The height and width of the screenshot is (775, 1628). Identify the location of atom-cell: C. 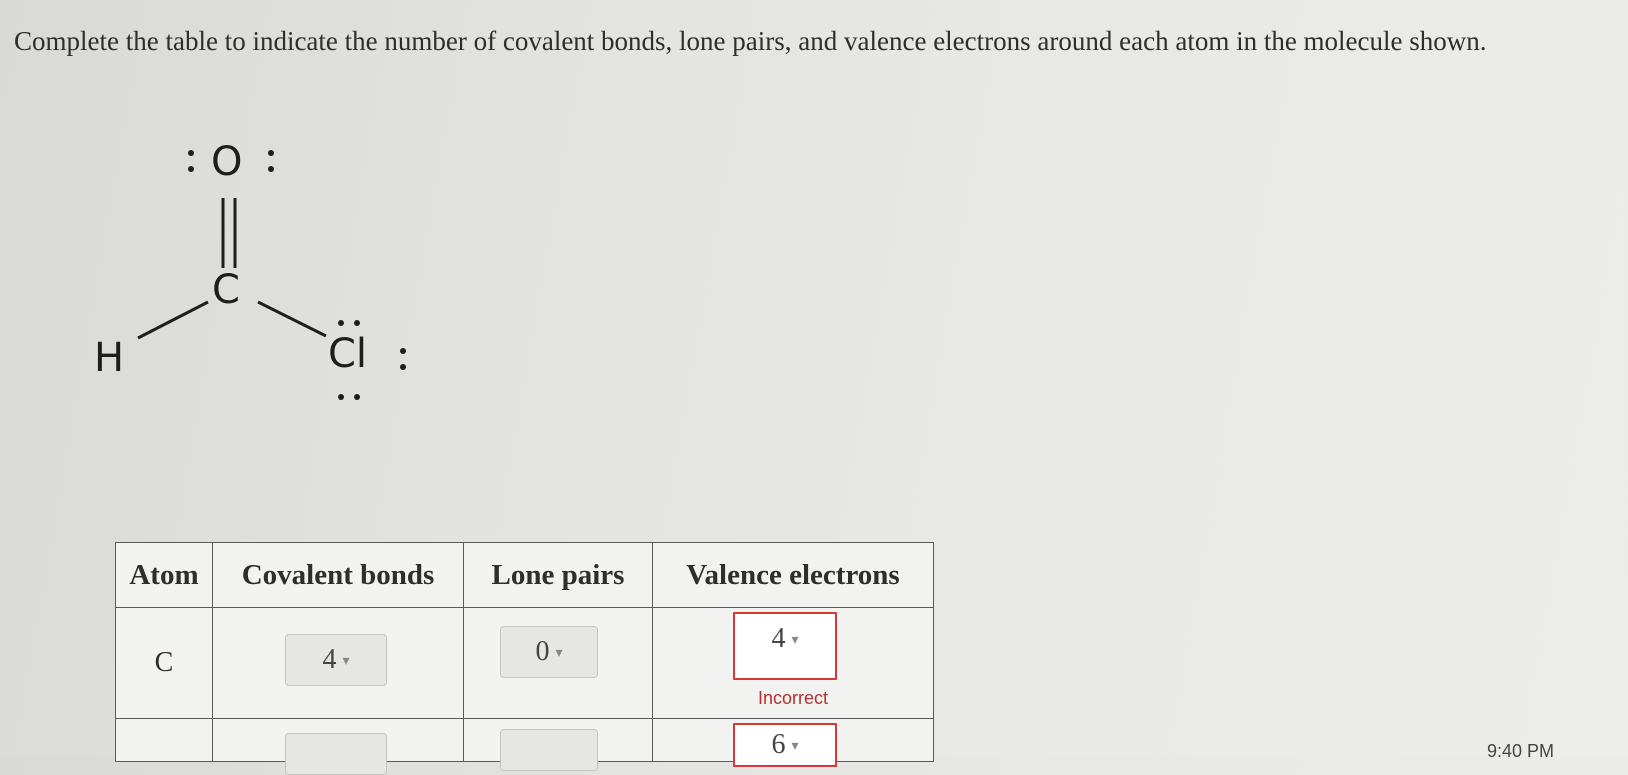
(164, 663).